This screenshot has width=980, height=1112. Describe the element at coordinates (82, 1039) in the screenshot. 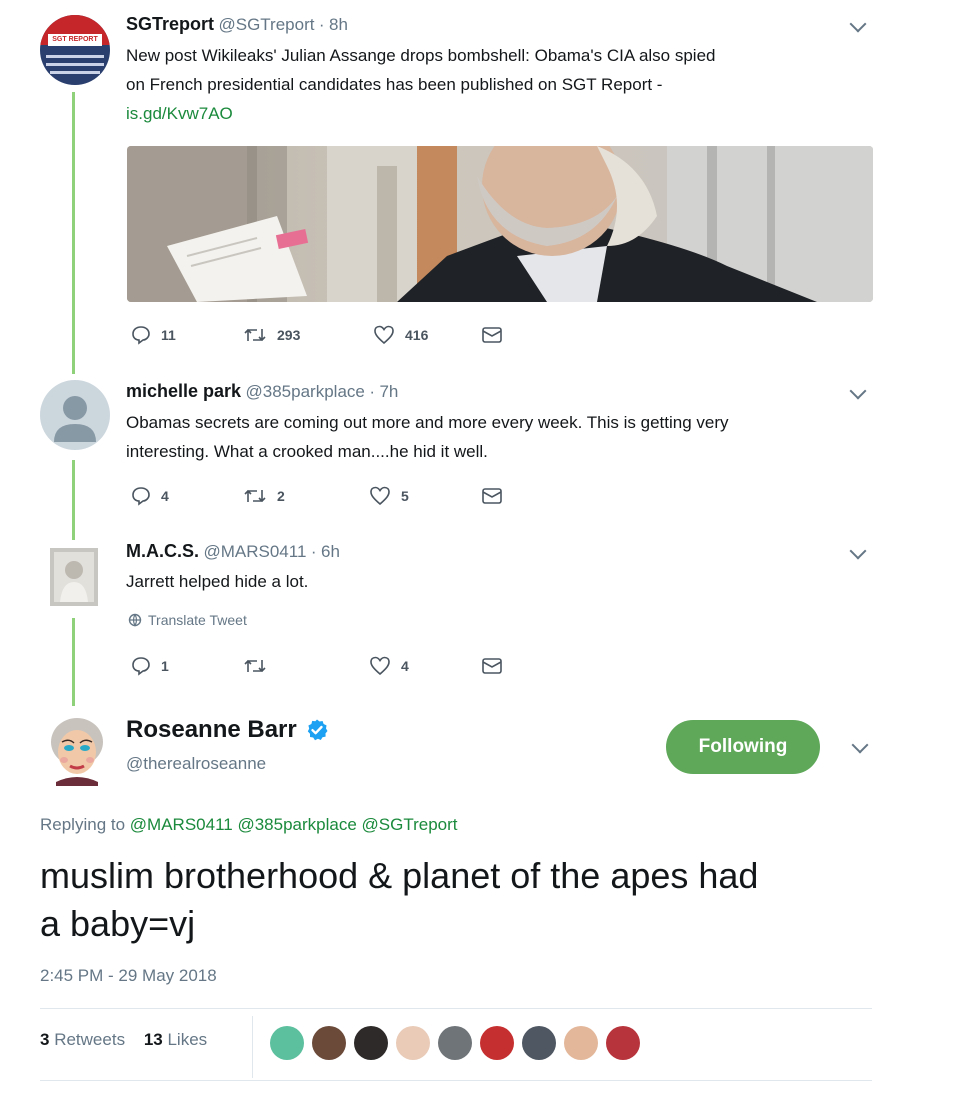

I see `retweets-stat: 3 Retweets` at that location.